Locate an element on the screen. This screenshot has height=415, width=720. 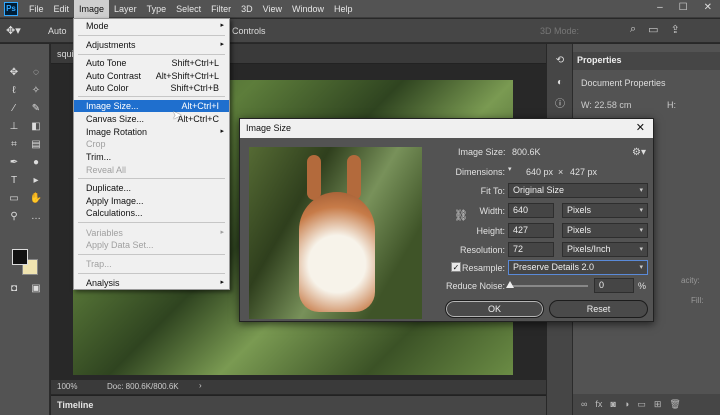
link-layers-icon: ∞ is located at coordinates (584, 404).